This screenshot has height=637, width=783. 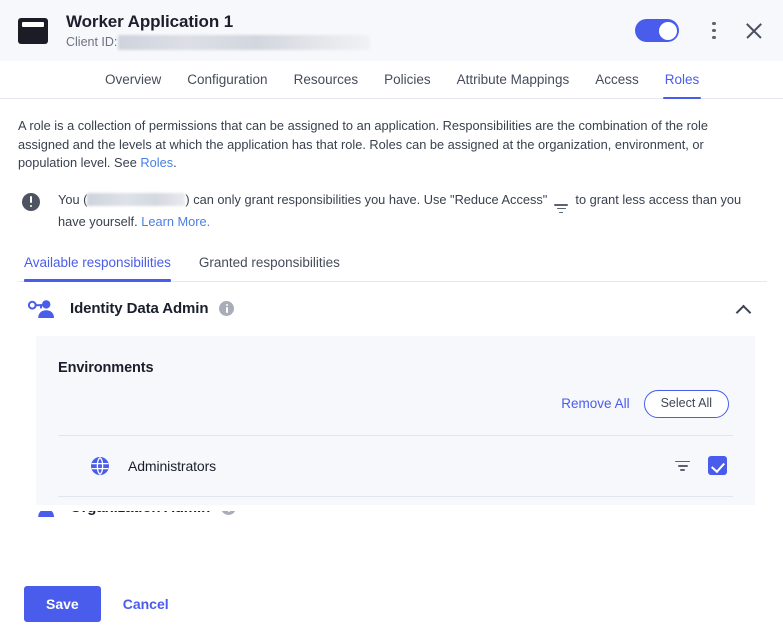 I want to click on tab-overview: Overview, so click(x=133, y=85).